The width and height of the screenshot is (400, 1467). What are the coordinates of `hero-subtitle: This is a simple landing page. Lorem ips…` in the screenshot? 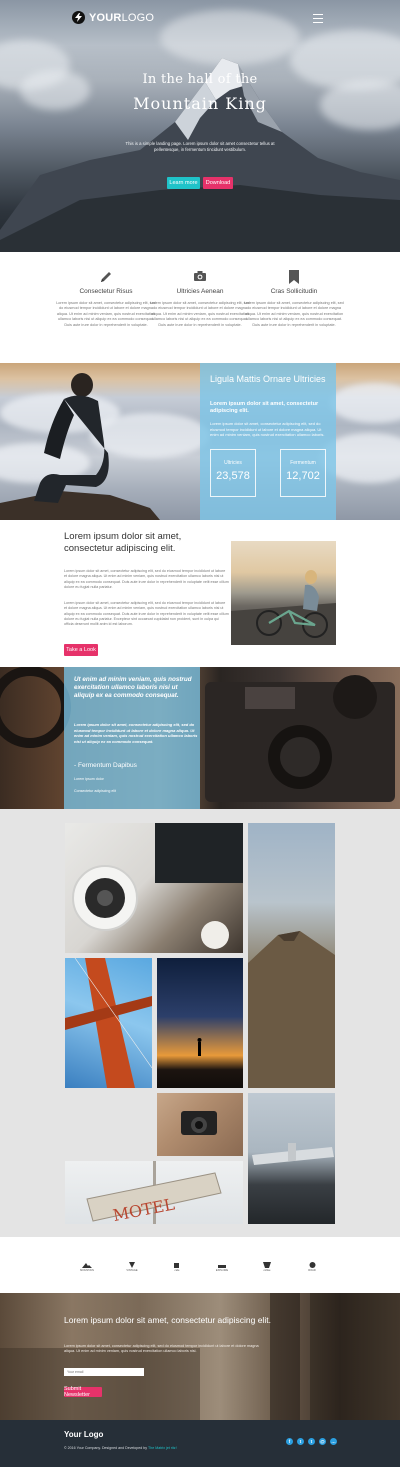 It's located at (200, 146).